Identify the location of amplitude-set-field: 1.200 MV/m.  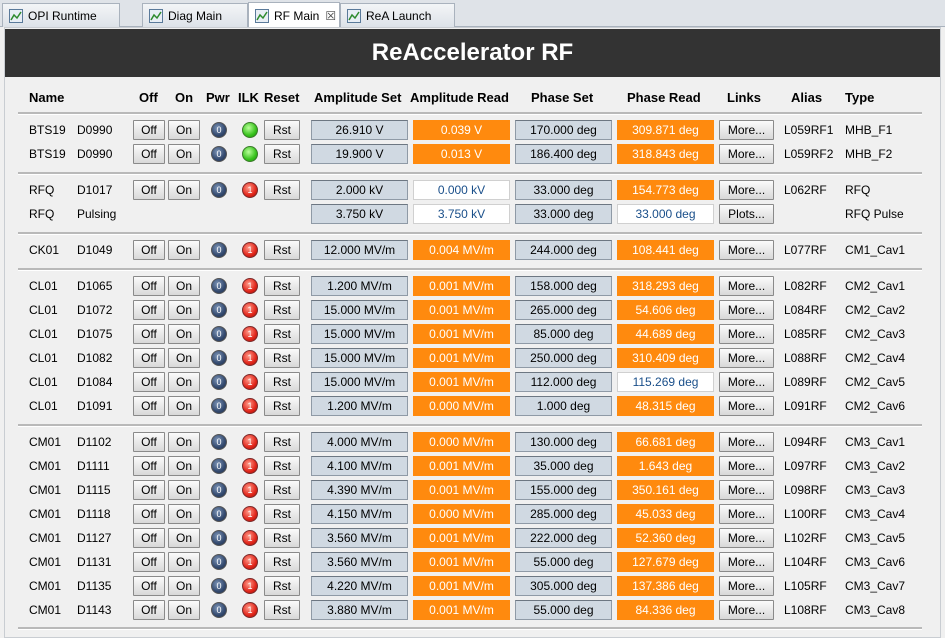
(359, 286).